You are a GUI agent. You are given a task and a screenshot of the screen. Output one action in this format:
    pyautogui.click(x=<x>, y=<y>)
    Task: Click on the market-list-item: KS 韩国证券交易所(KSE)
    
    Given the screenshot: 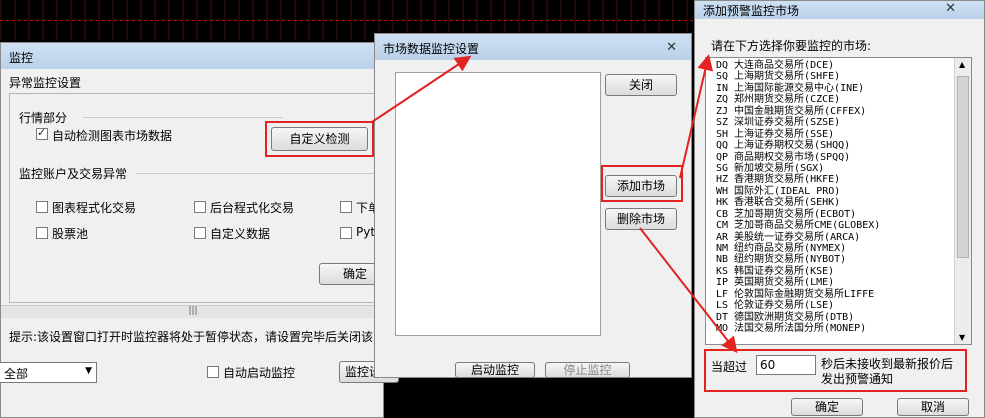 What is the action you would take?
    pyautogui.click(x=798, y=271)
    